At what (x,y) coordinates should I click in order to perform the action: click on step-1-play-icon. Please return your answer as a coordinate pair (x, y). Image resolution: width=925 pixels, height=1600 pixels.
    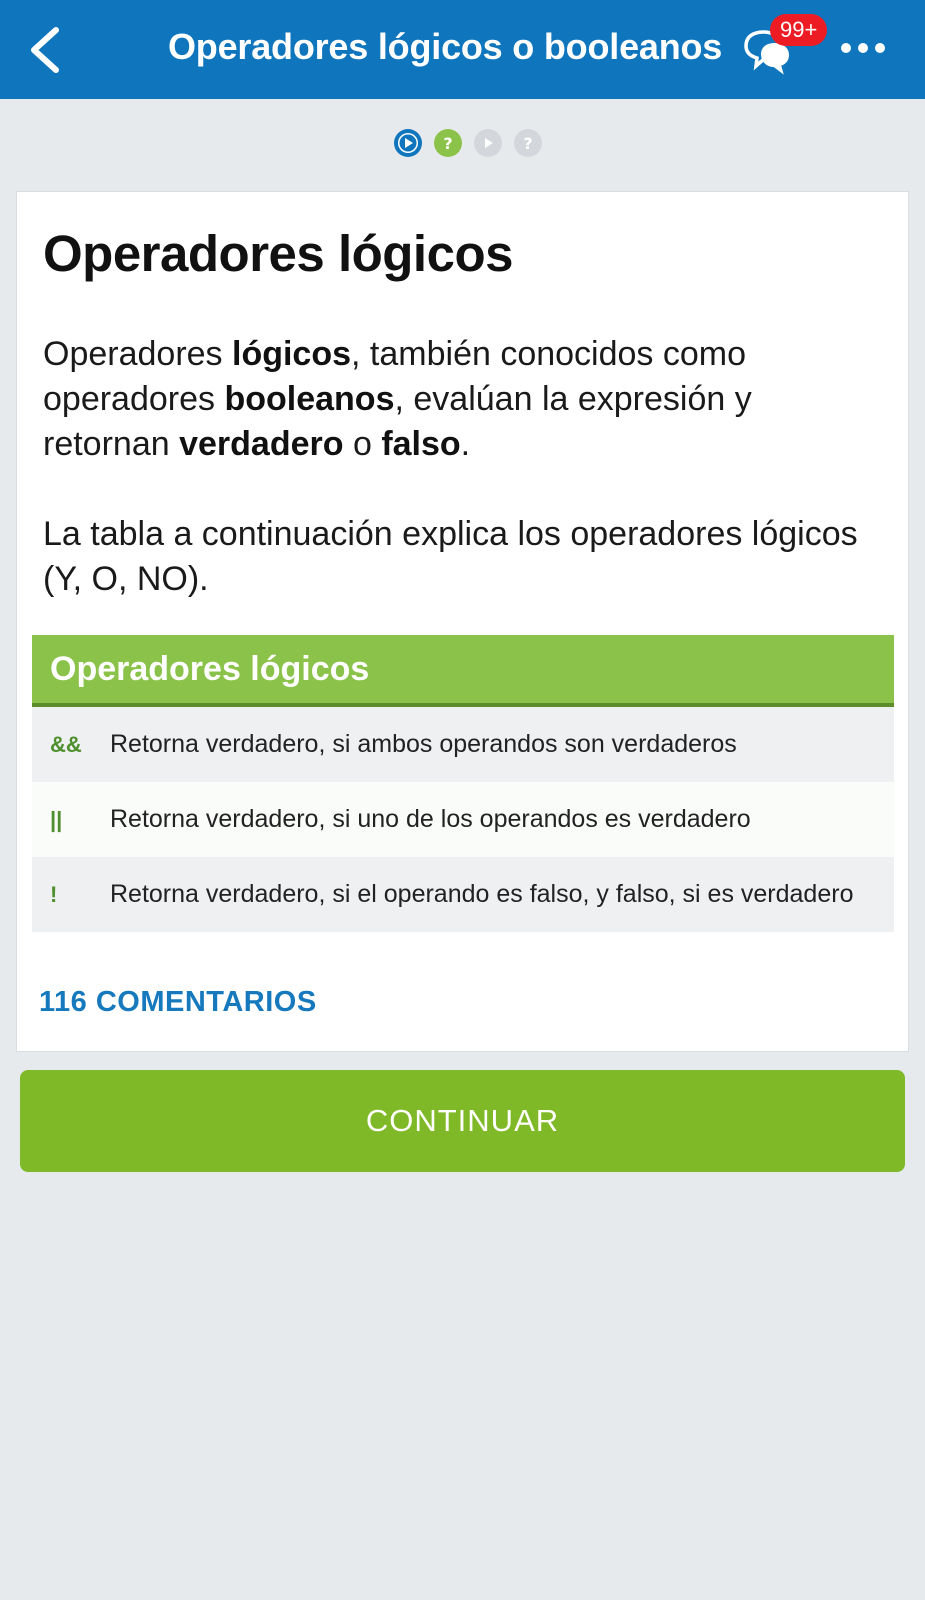
    Looking at the image, I should click on (408, 143).